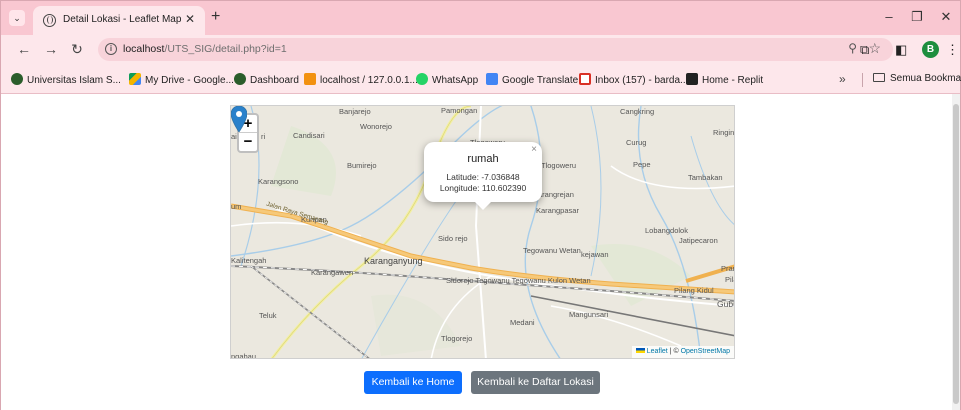 This screenshot has width=961, height=410. Describe the element at coordinates (946, 17) in the screenshot. I see `close-window-button: ✕` at that location.